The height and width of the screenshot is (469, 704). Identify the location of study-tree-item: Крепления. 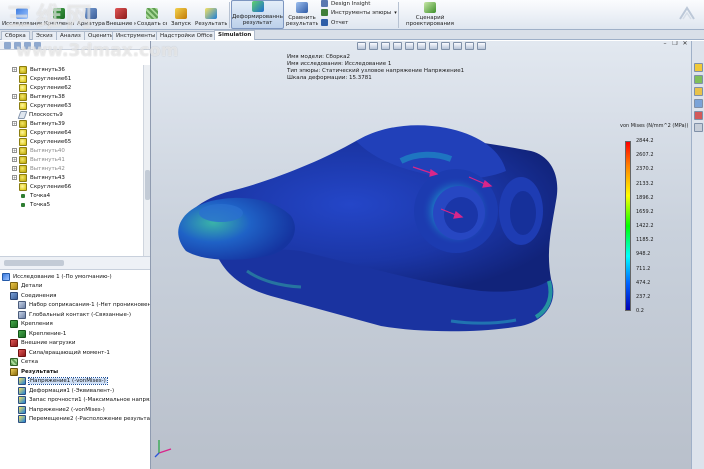
(75, 325).